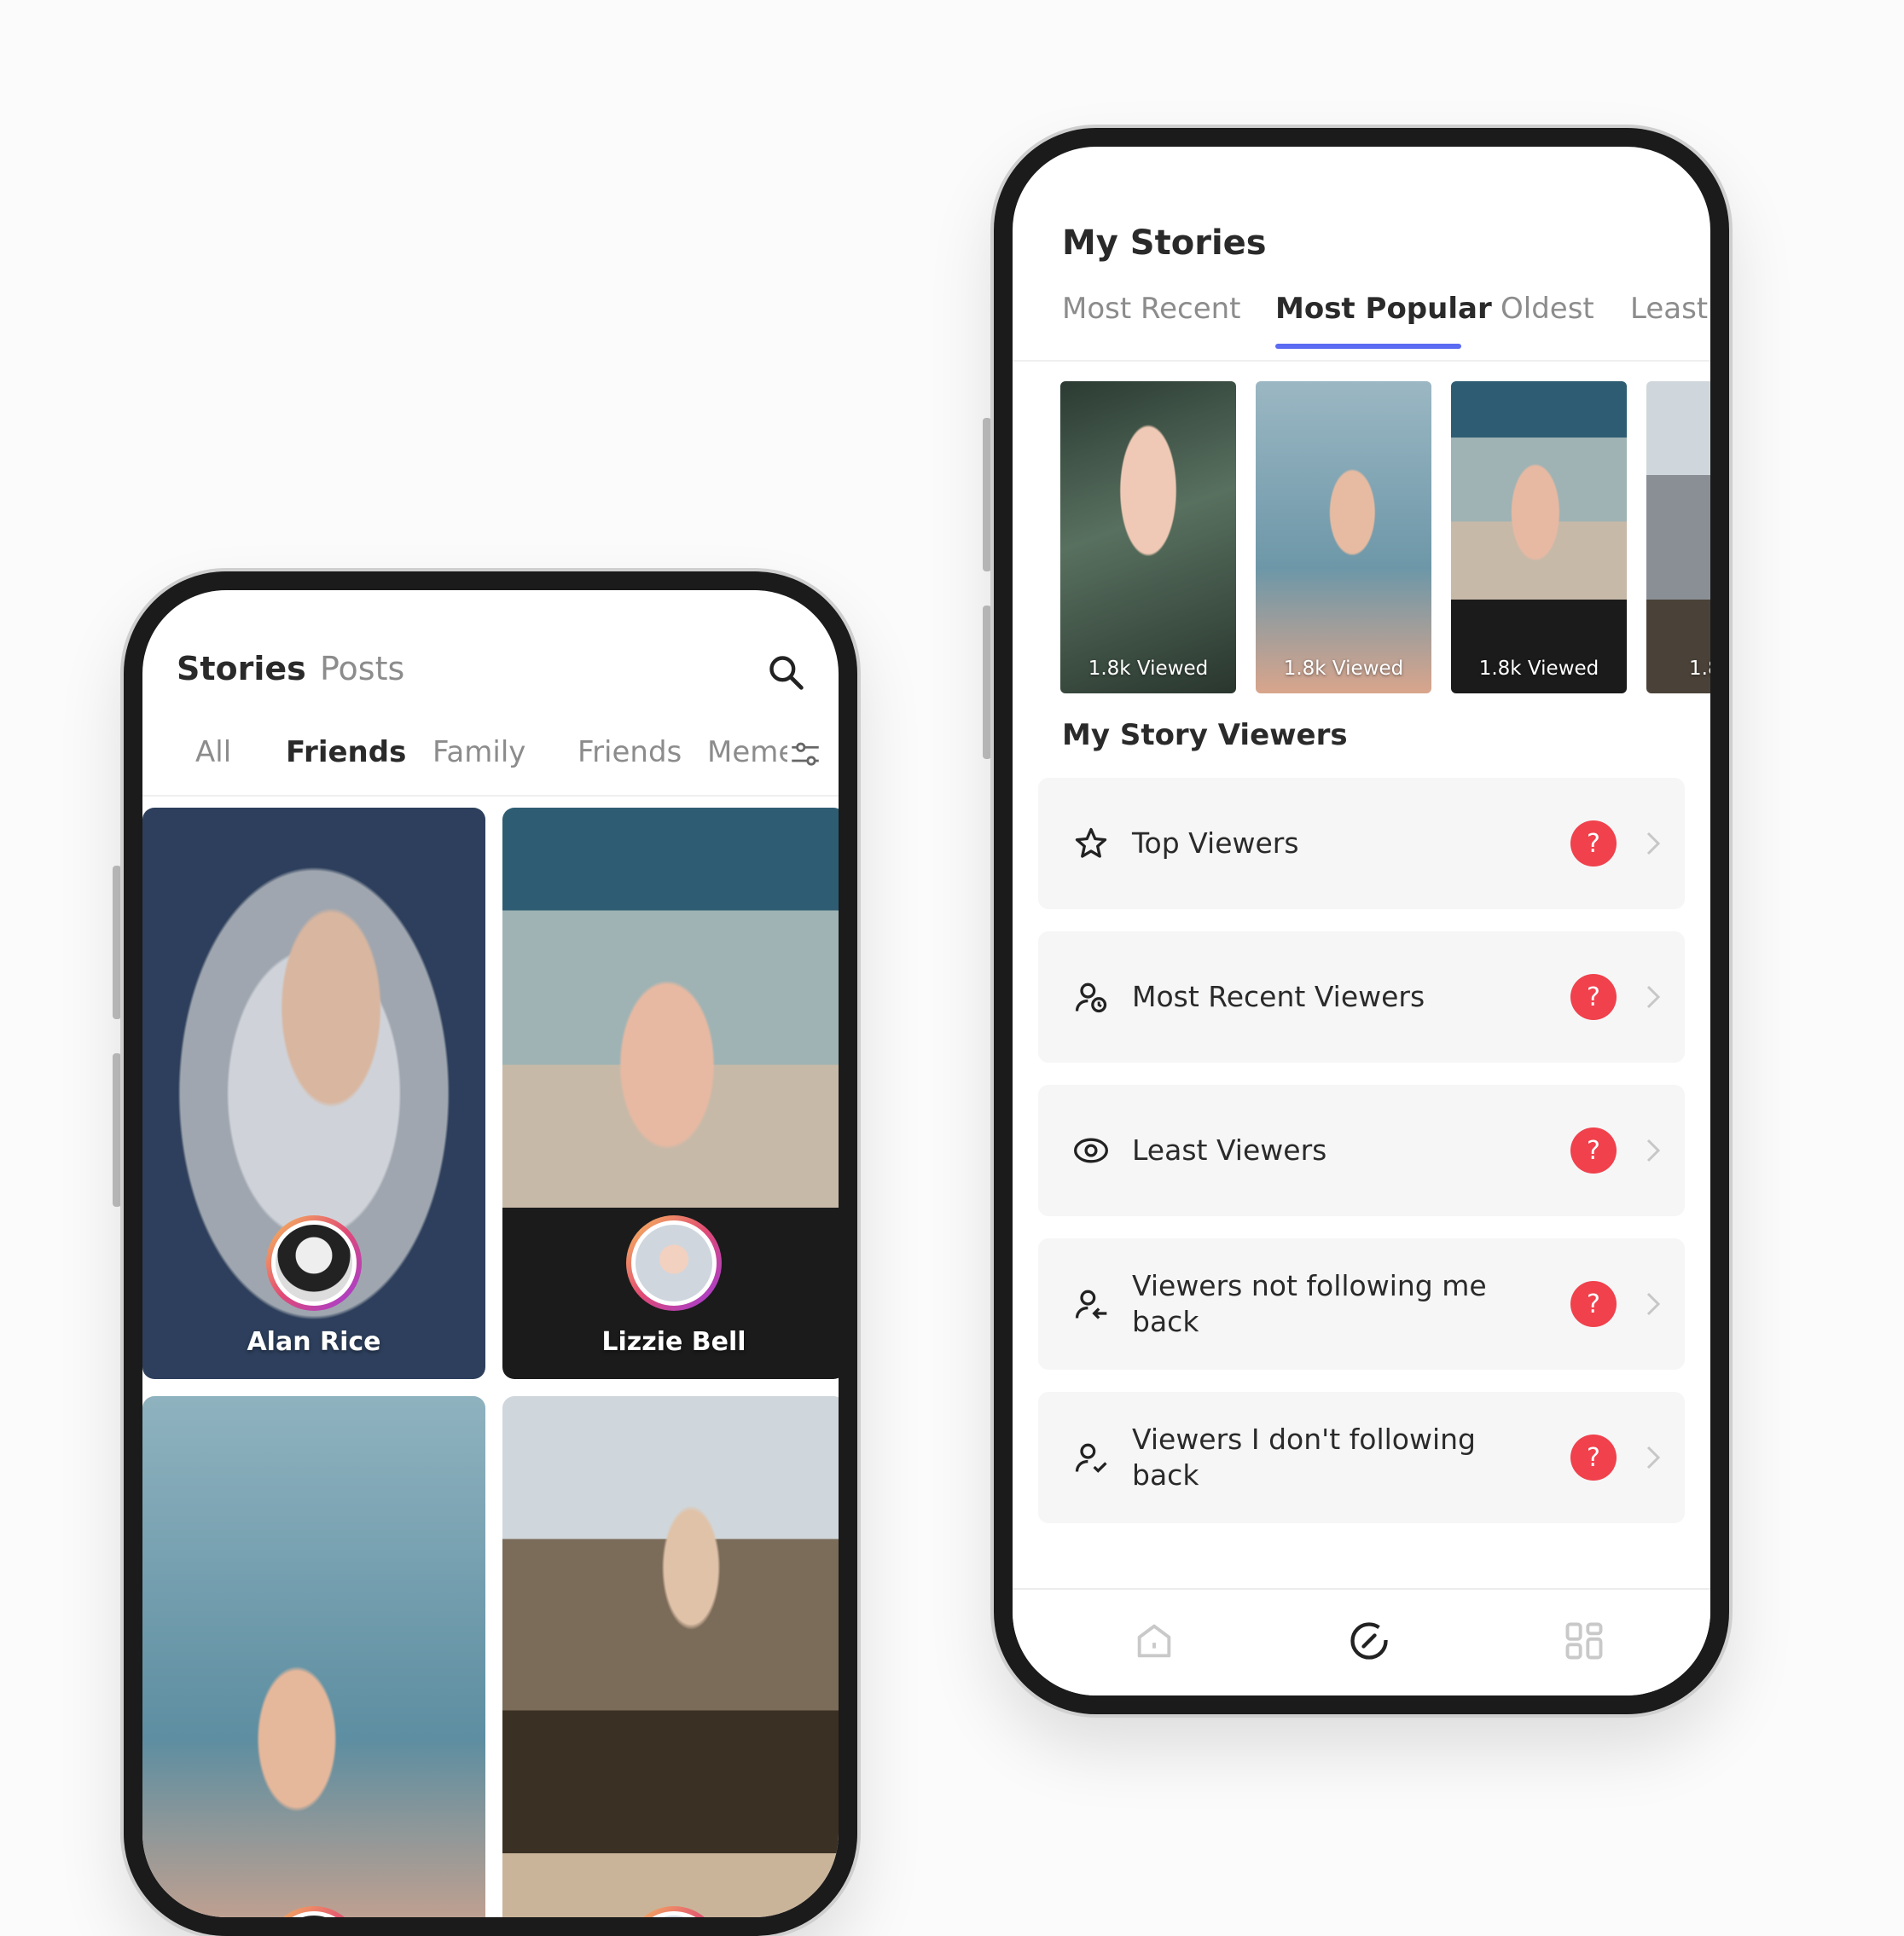 Image resolution: width=1904 pixels, height=1936 pixels. I want to click on tab-most-popular: Most Popular, so click(1383, 309).